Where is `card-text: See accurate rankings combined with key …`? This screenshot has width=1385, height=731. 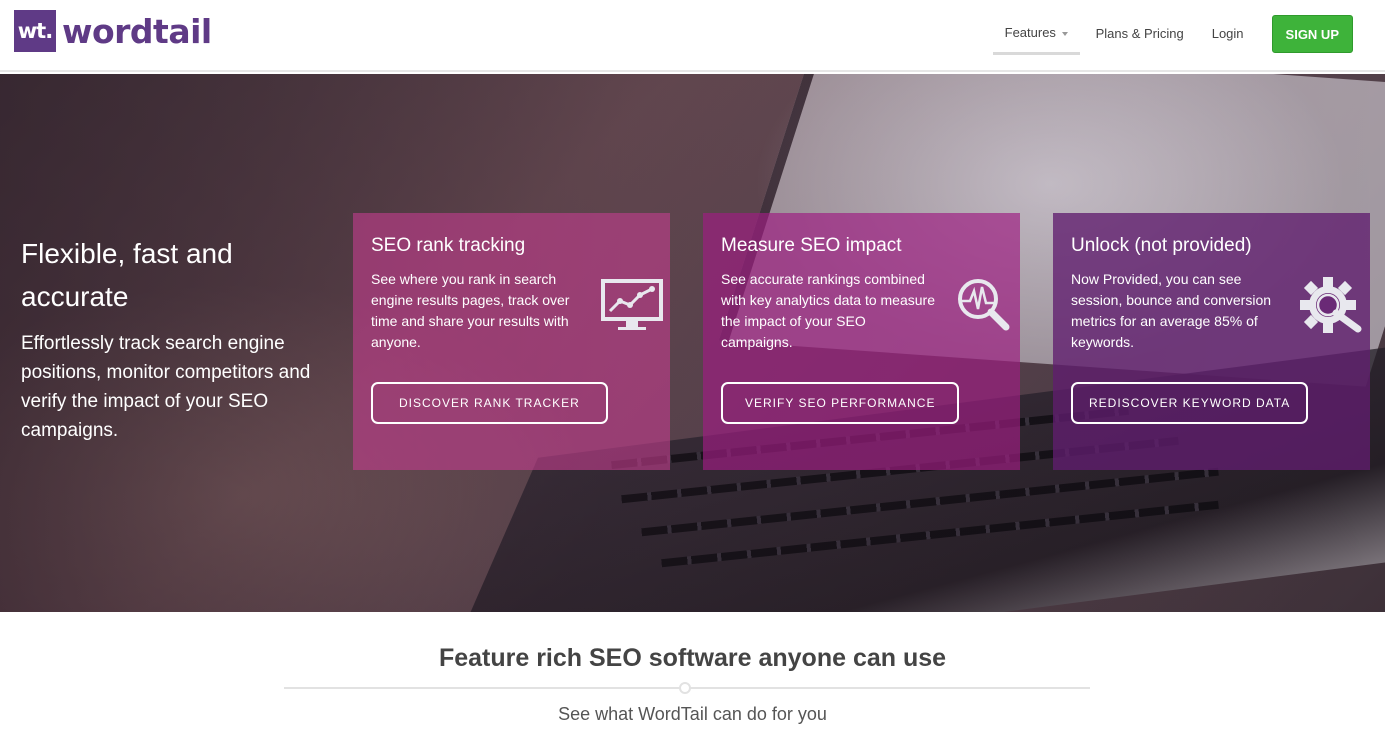
card-text: See accurate rankings combined with key … is located at coordinates (828, 310).